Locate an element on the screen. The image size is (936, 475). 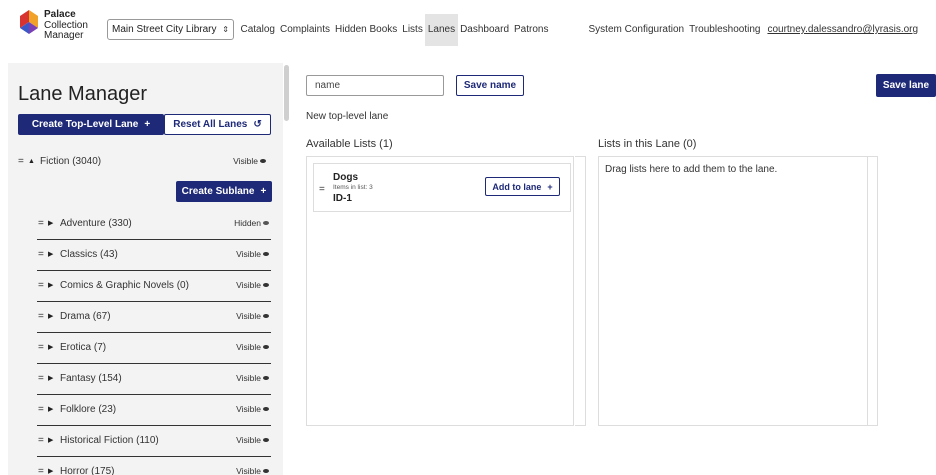
logo-line-1: Palace is located at coordinates (60, 14).